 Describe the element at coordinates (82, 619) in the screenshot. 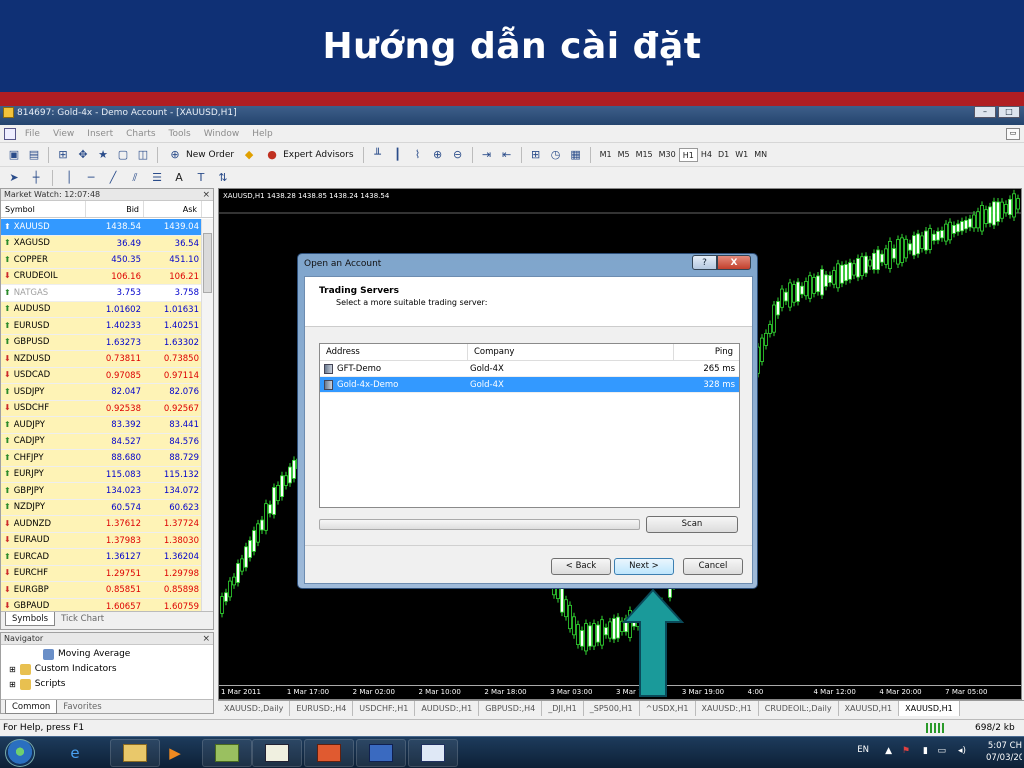

I see `tab-tick-chart: Tick Chart` at that location.